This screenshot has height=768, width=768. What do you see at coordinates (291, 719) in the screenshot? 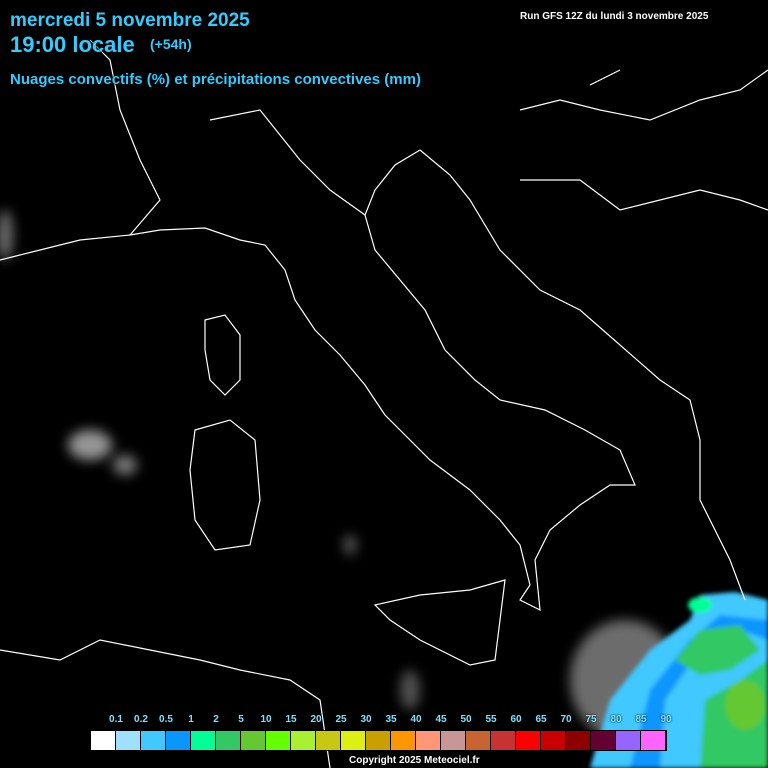
I see `legend-label: 15` at bounding box center [291, 719].